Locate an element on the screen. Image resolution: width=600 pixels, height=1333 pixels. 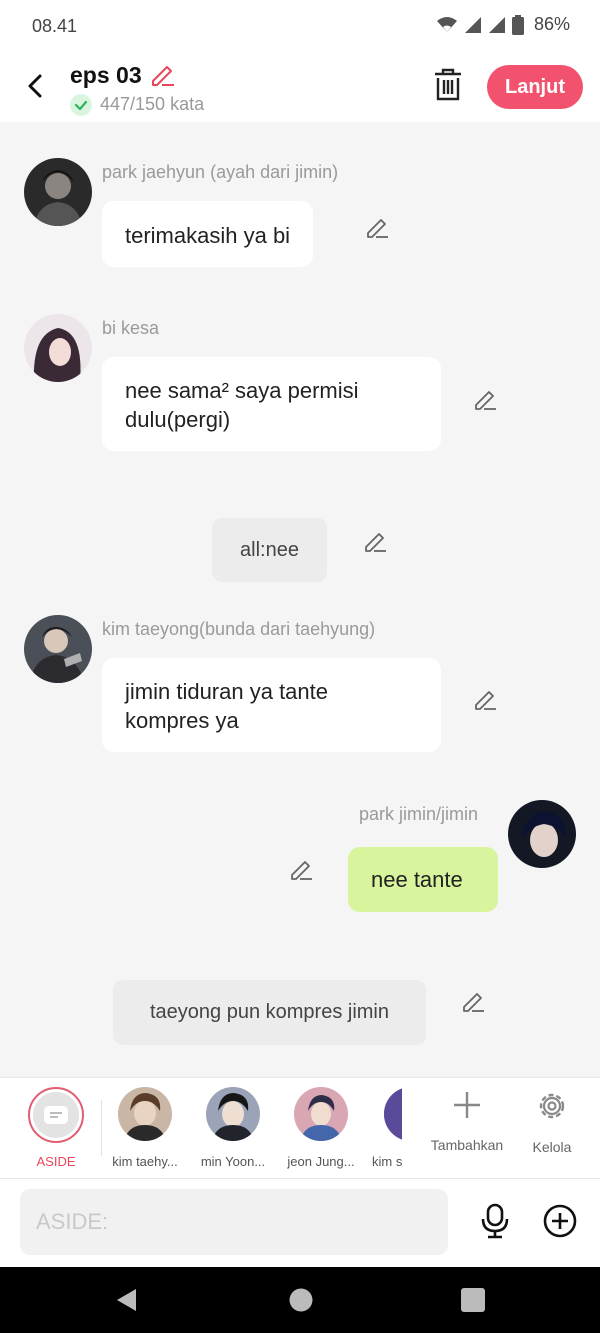
message-bubble: terimakasih ya bi is located at coordinates (208, 234).